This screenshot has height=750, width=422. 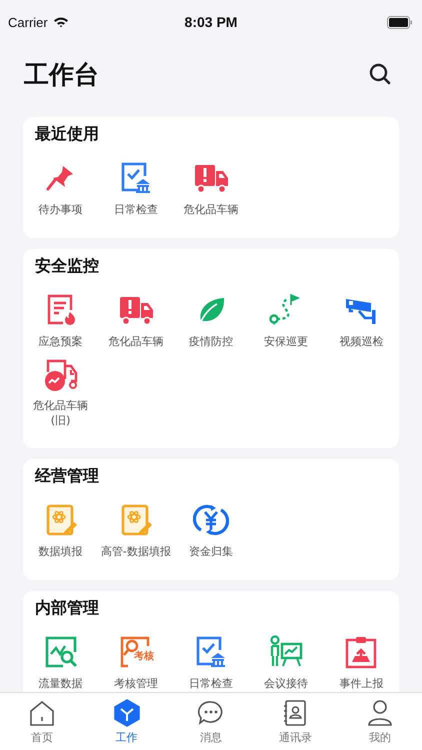 I want to click on app-shortcut: 危化品车辆 (旧), so click(x=60, y=392).